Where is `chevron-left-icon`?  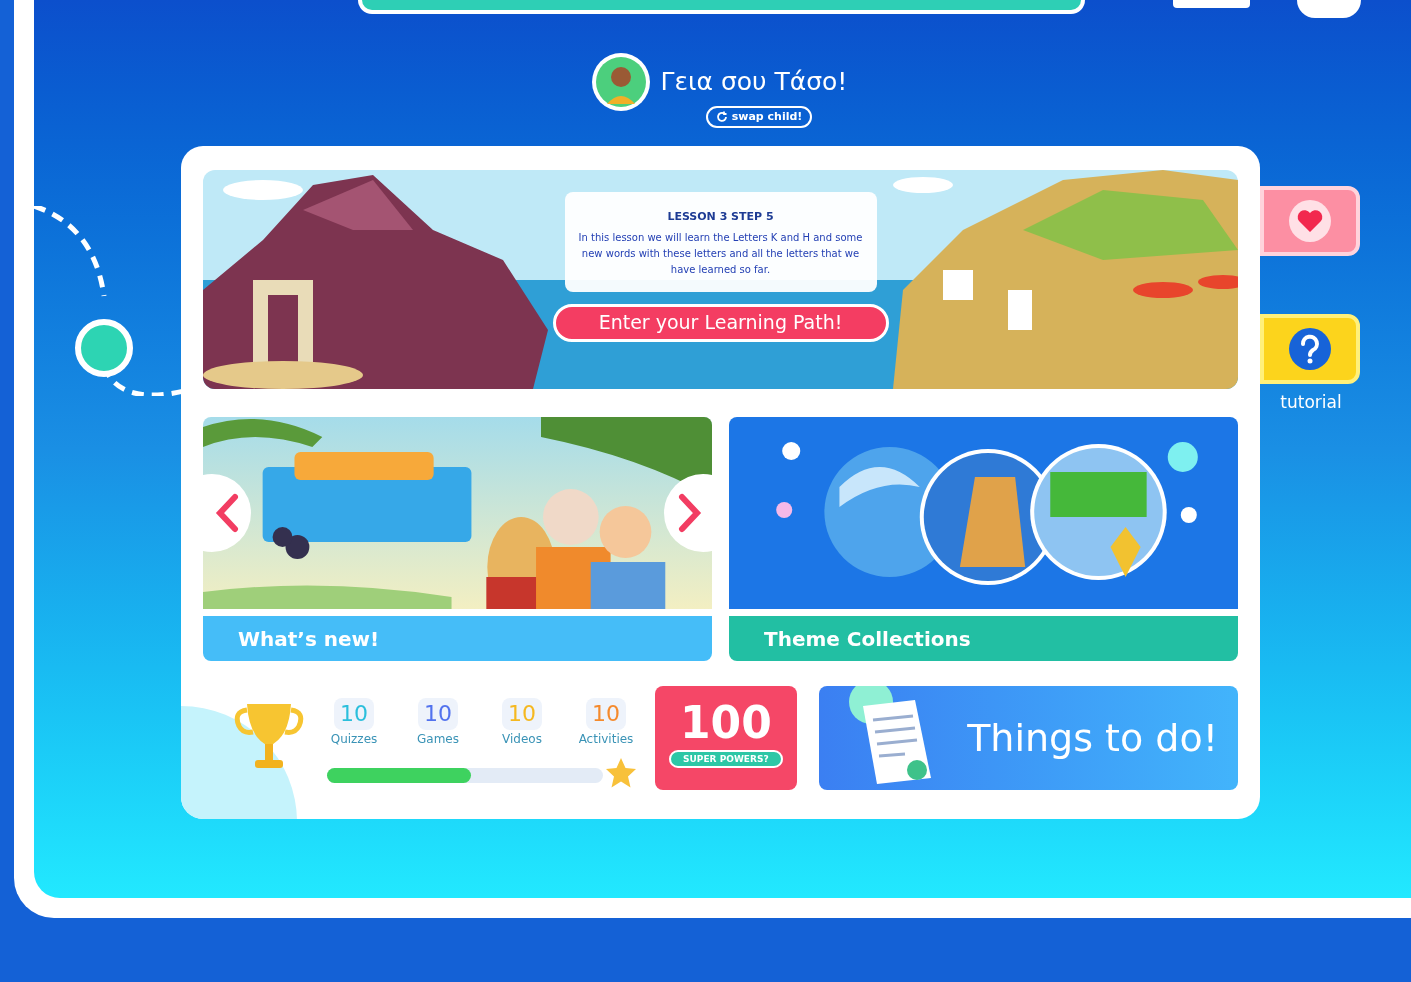
chevron-left-icon is located at coordinates (227, 513).